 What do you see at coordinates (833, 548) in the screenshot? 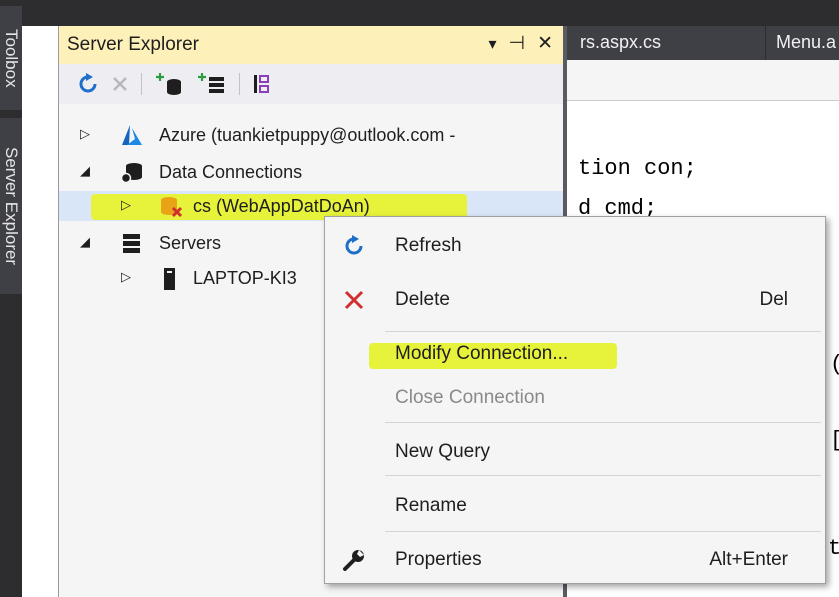
I see `code-t: t` at bounding box center [833, 548].